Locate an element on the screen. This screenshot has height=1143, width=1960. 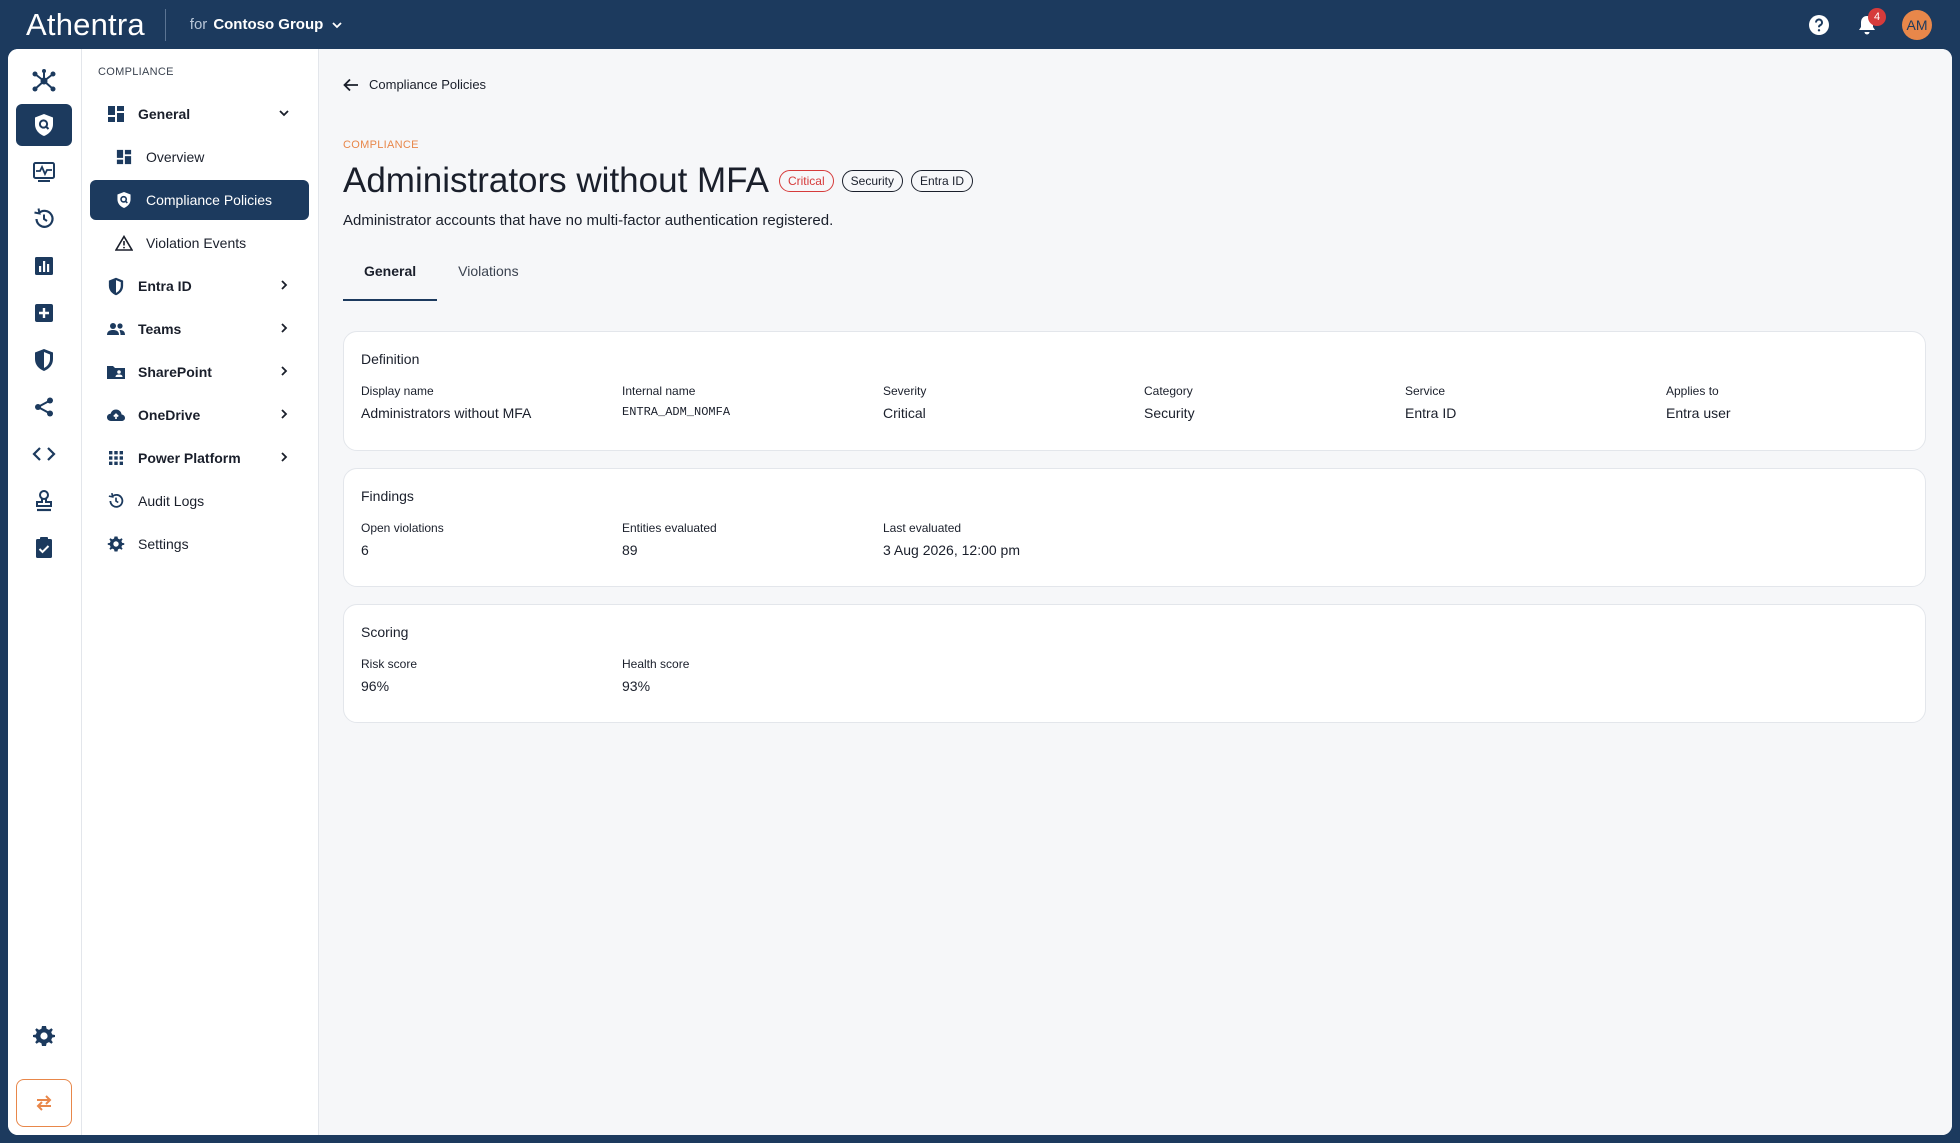
nav-violation-events: Violation Events is located at coordinates (199, 243).